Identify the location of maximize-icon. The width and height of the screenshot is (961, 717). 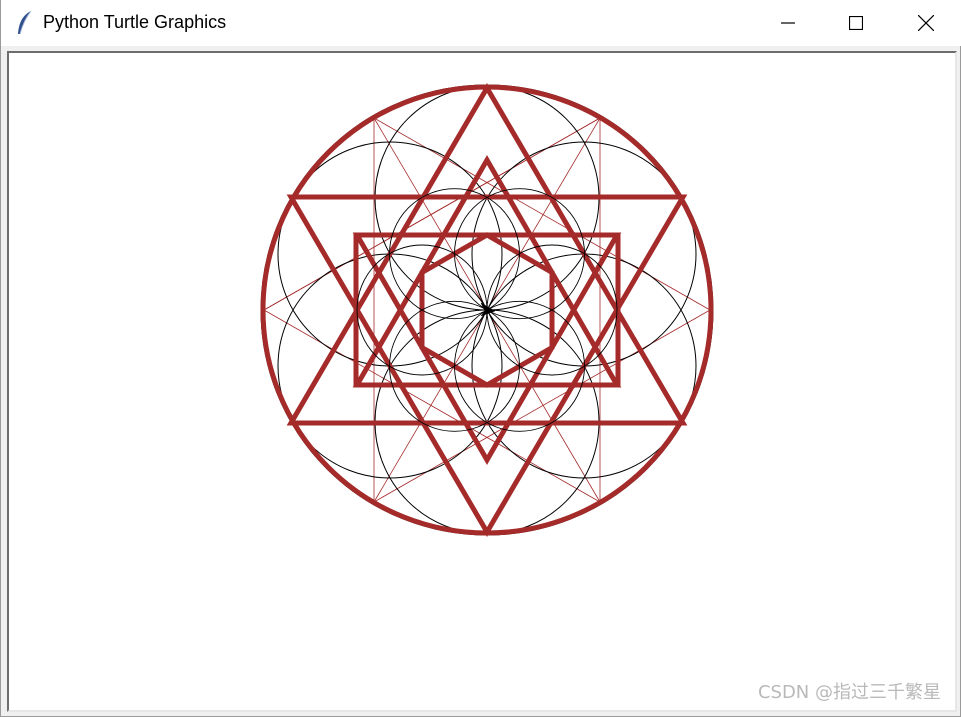
(856, 23).